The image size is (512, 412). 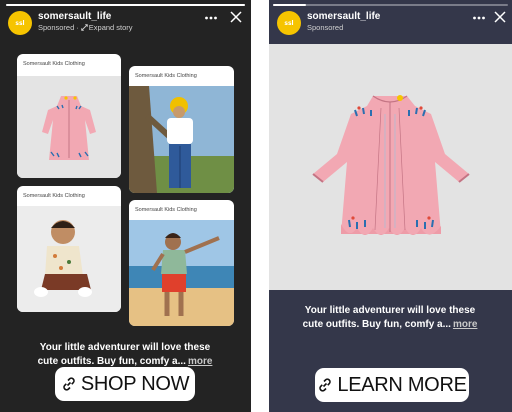 I want to click on caption-line-2: cute outfits. Buy fun, comfy a... more, so click(x=390, y=325).